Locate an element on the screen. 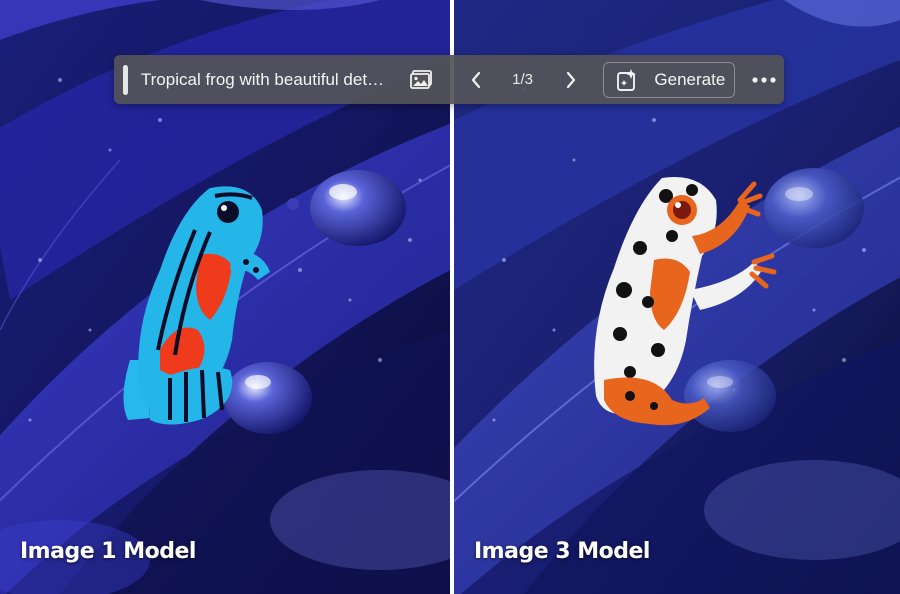 The height and width of the screenshot is (594, 900). image-caption-1: Image 1 Model is located at coordinates (108, 551).